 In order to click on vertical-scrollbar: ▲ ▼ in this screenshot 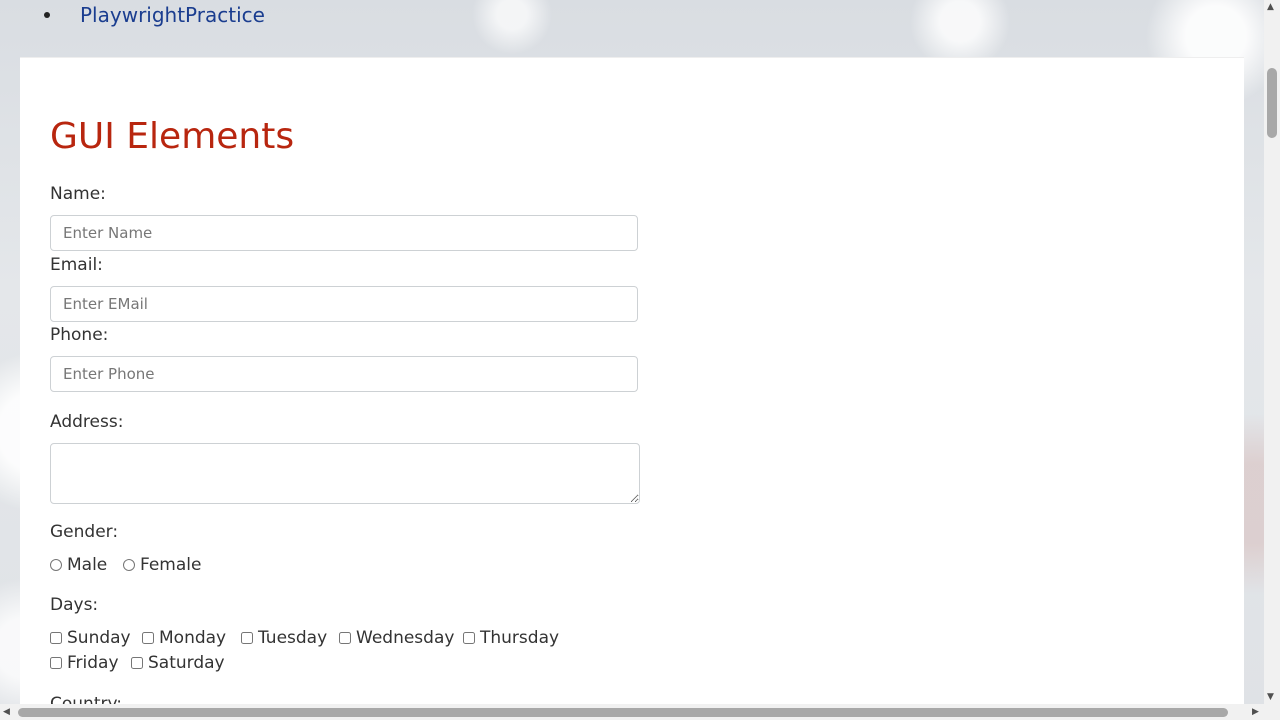, I will do `click(1272, 360)`.